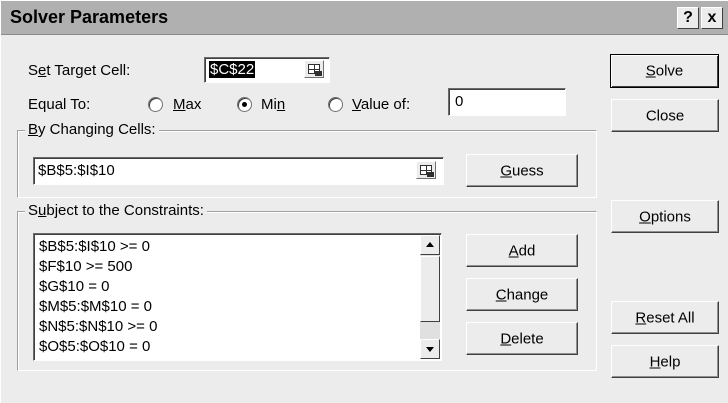 Image resolution: width=728 pixels, height=403 pixels. I want to click on equal-to-label: Equal To:, so click(59, 104).